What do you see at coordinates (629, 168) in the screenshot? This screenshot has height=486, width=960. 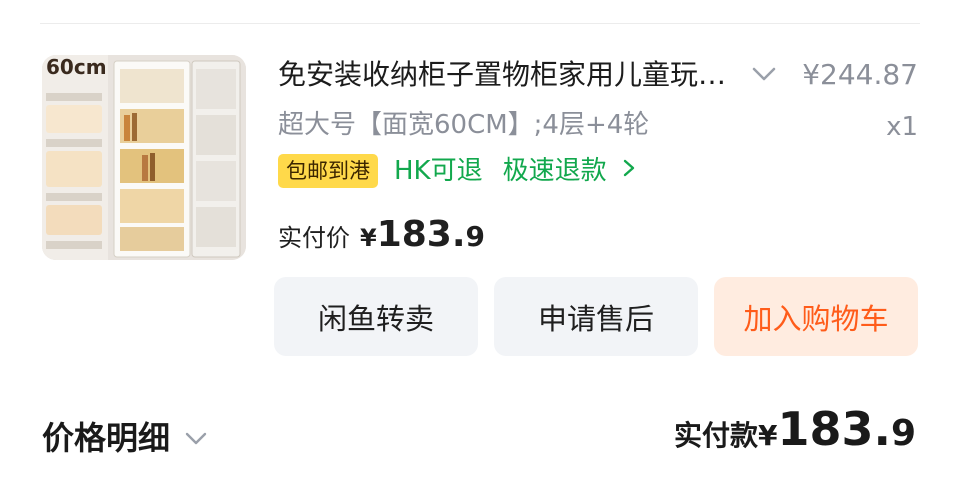 I see `chevron-right-icon` at bounding box center [629, 168].